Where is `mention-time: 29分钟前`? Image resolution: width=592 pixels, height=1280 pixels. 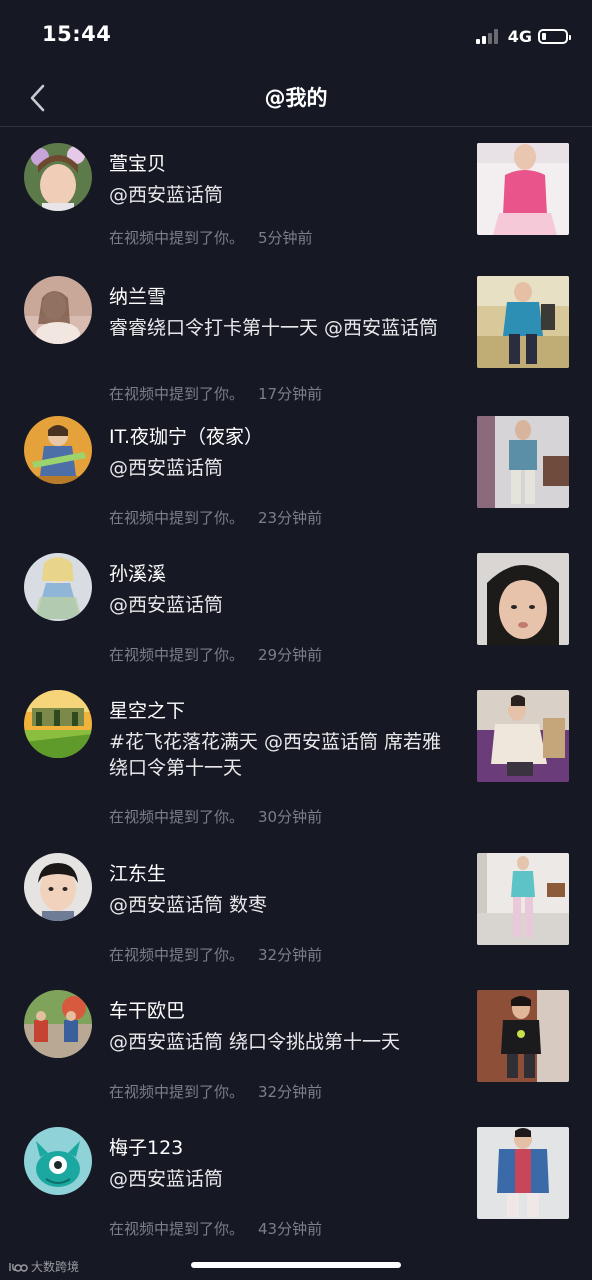 mention-time: 29分钟前 is located at coordinates (290, 655).